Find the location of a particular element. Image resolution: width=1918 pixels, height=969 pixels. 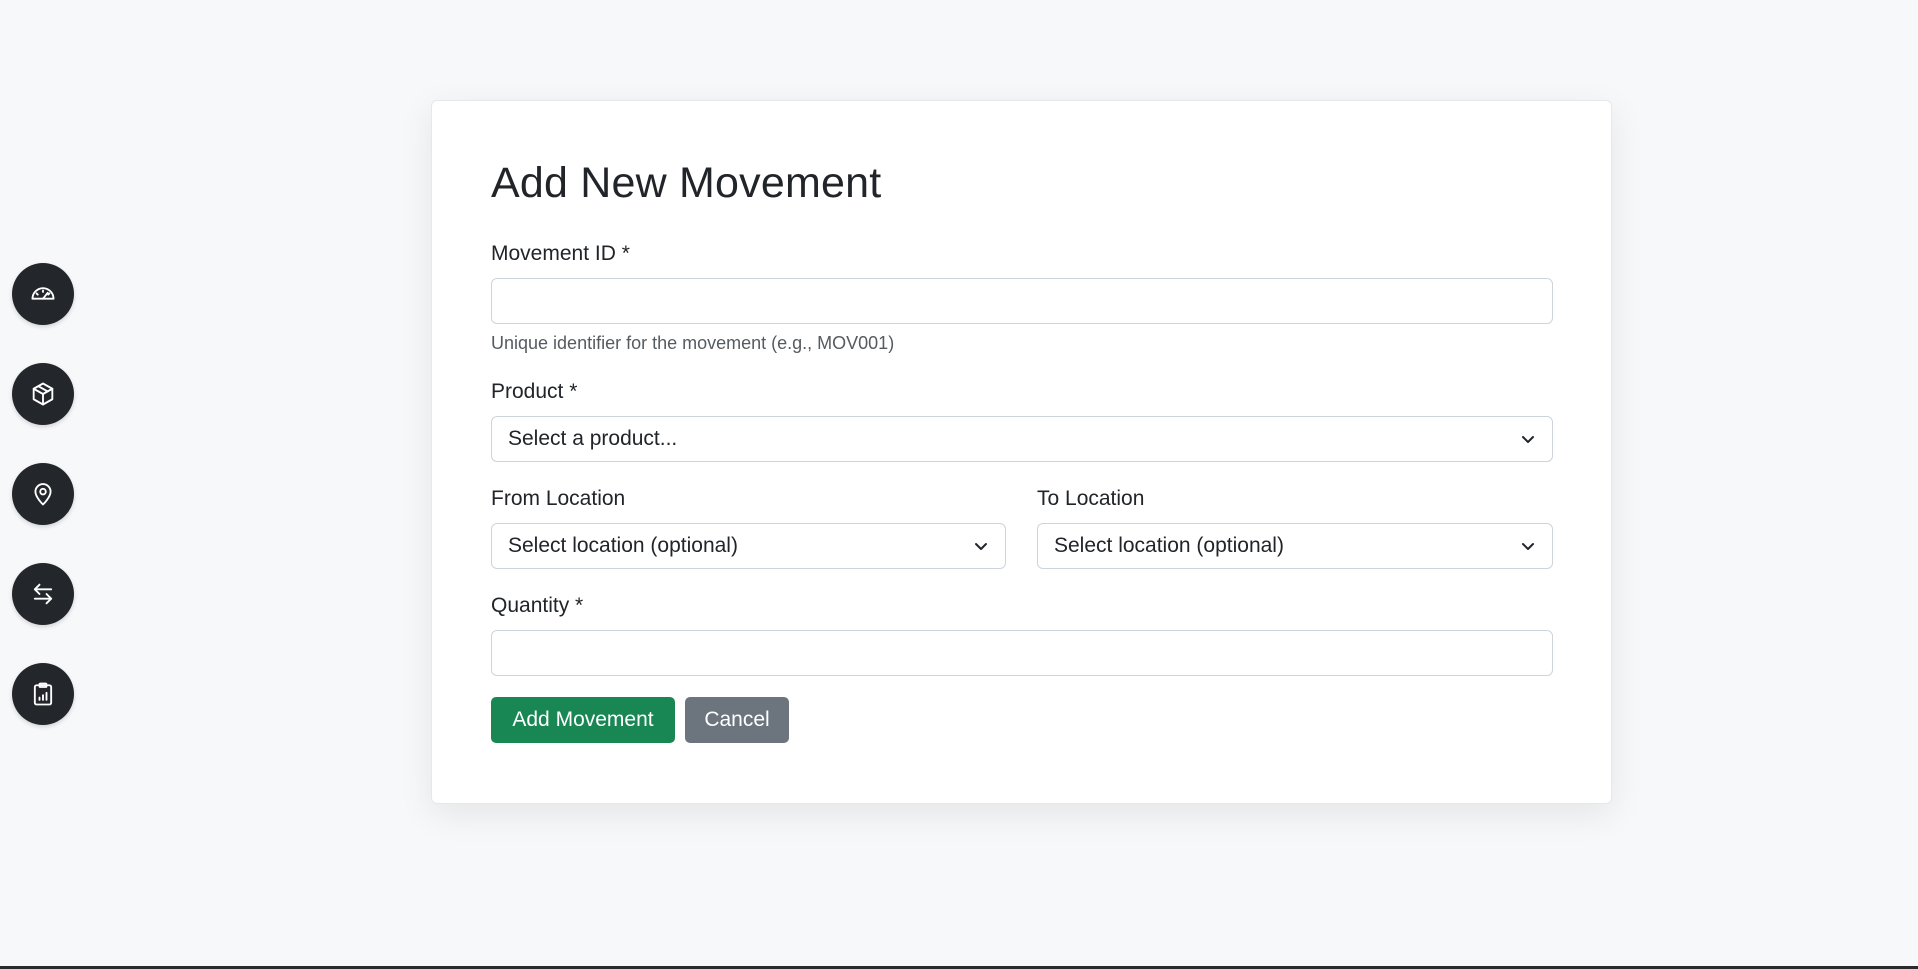

from-location-select: Select location (optional) is located at coordinates (748, 546).